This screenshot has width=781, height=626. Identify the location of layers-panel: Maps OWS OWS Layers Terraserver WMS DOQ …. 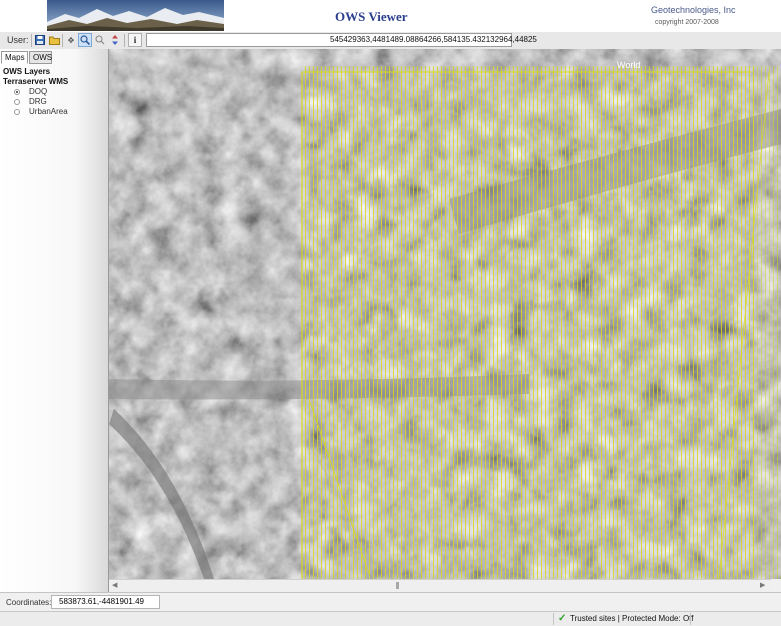
(54, 320).